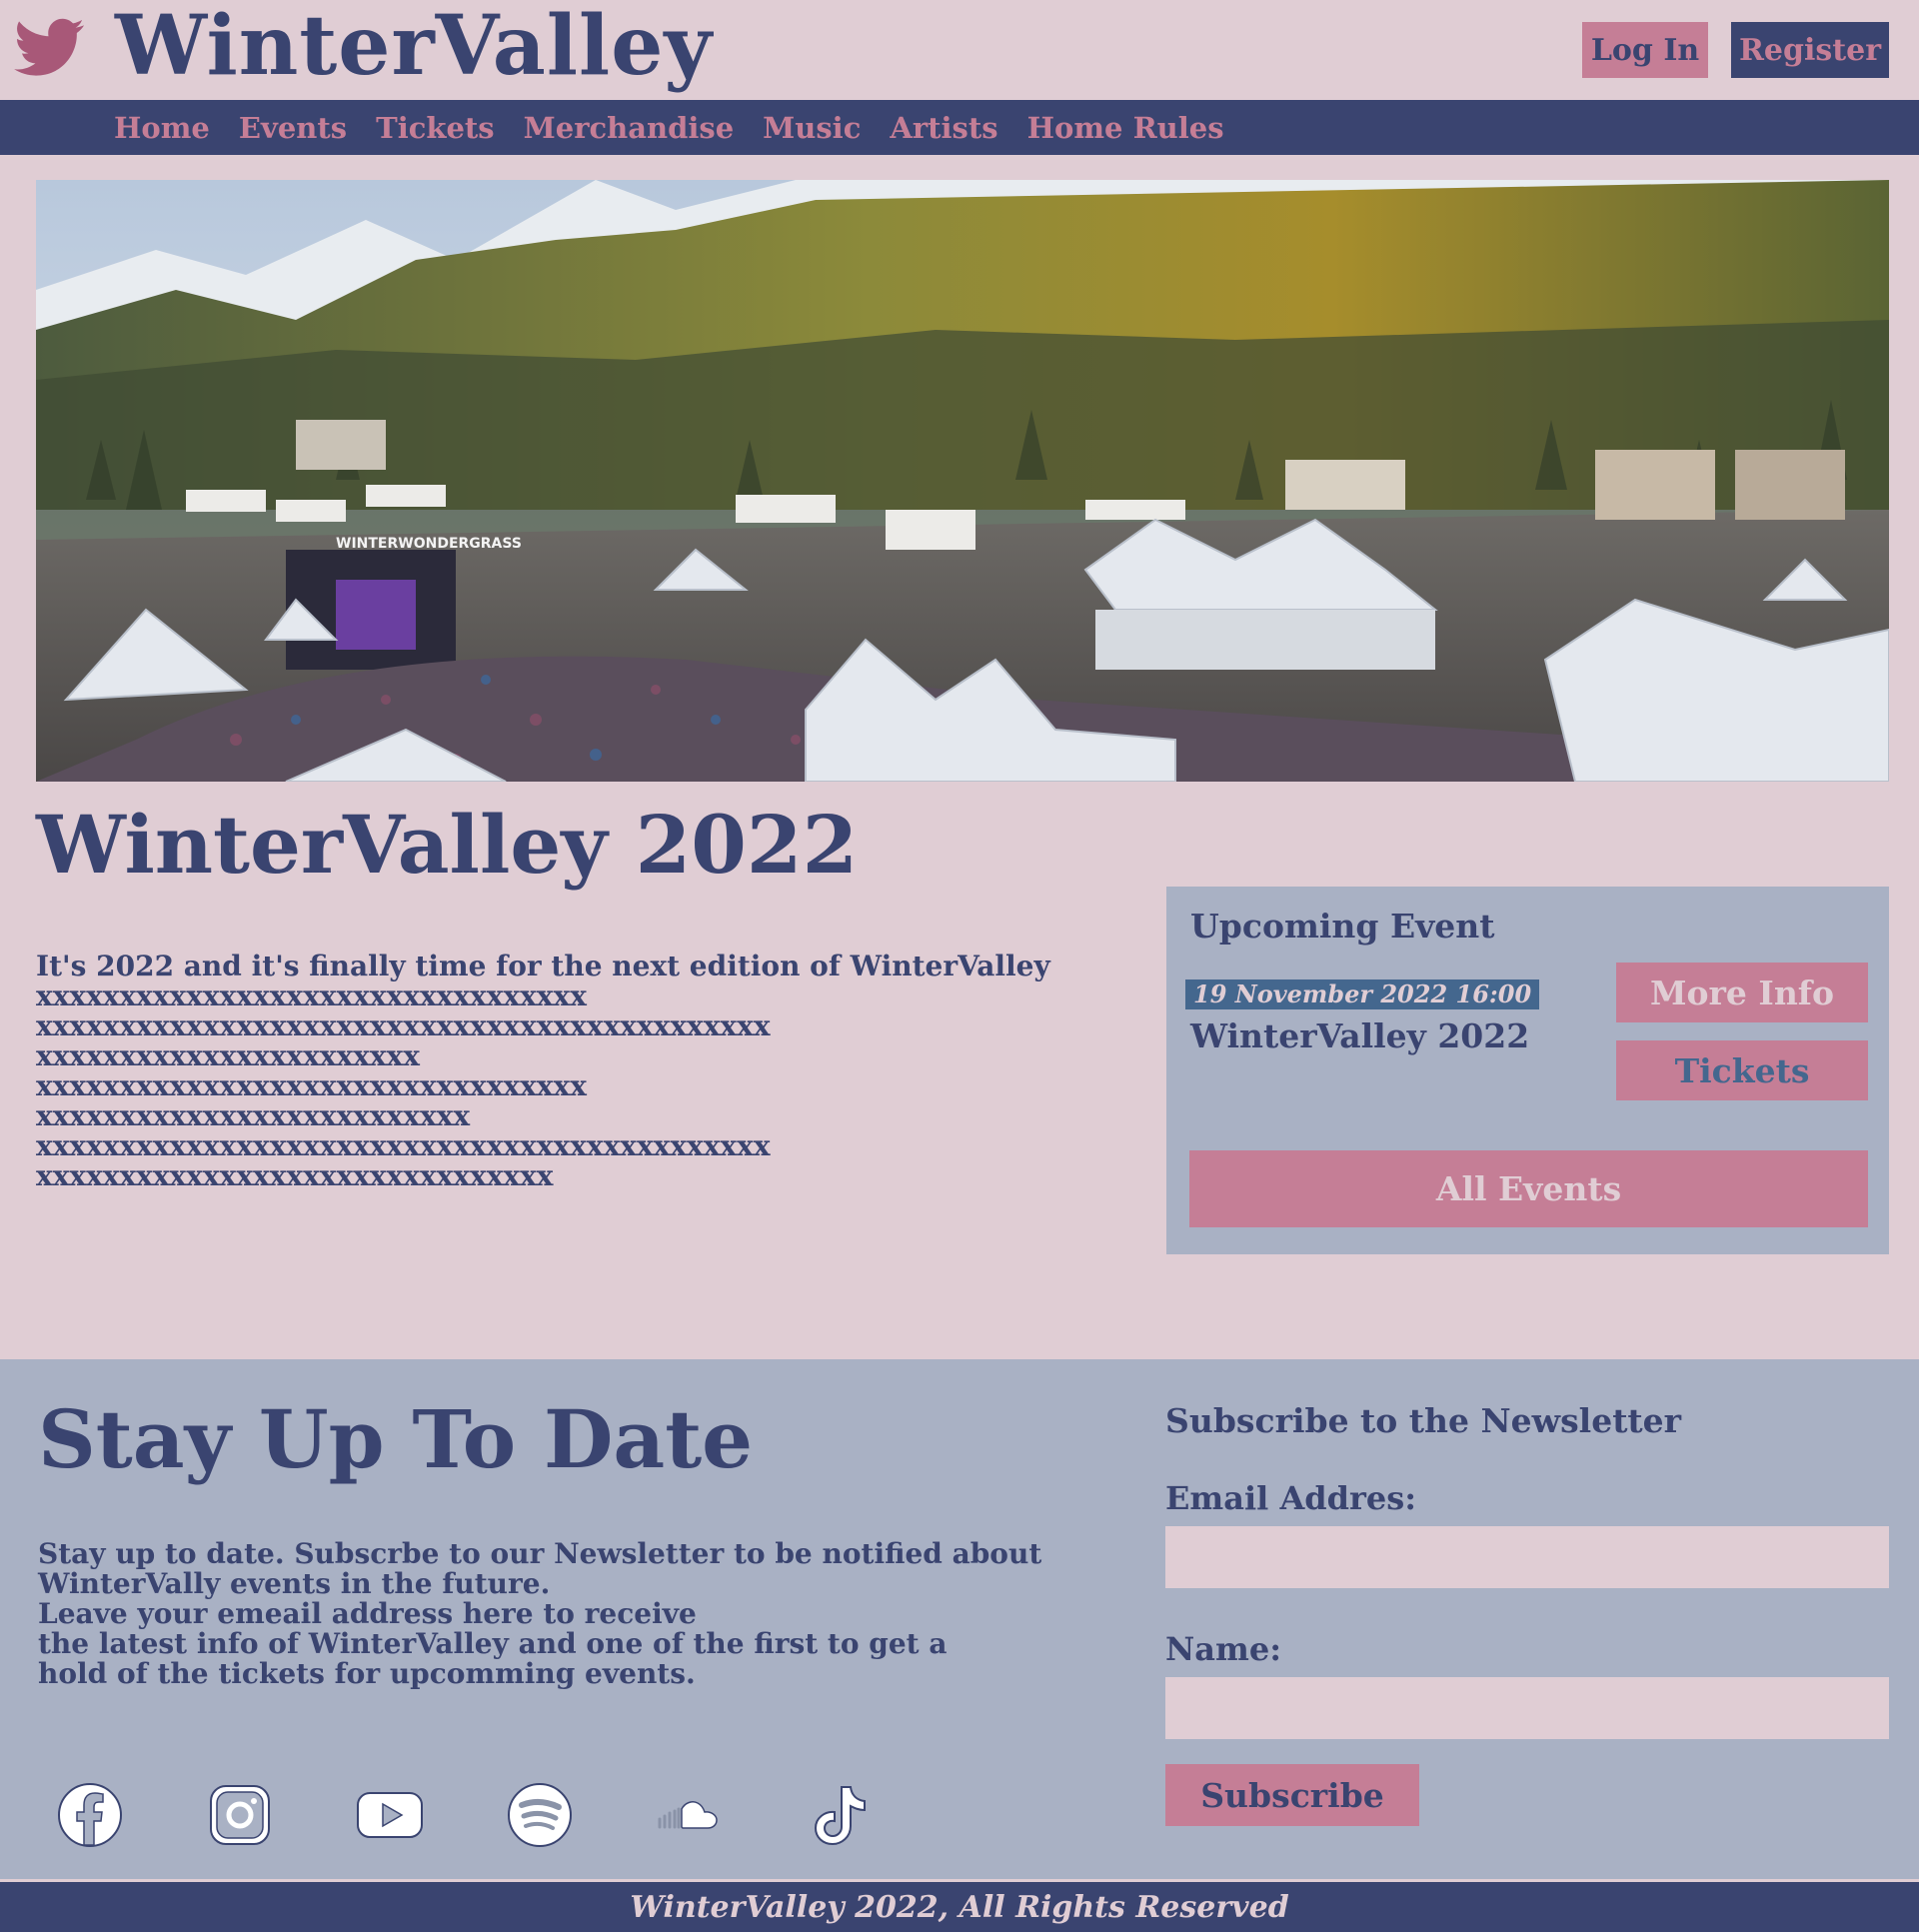 The image size is (1919, 1932). What do you see at coordinates (1362, 994) in the screenshot?
I see `event-date-badge: 19 November 2022 16:00` at bounding box center [1362, 994].